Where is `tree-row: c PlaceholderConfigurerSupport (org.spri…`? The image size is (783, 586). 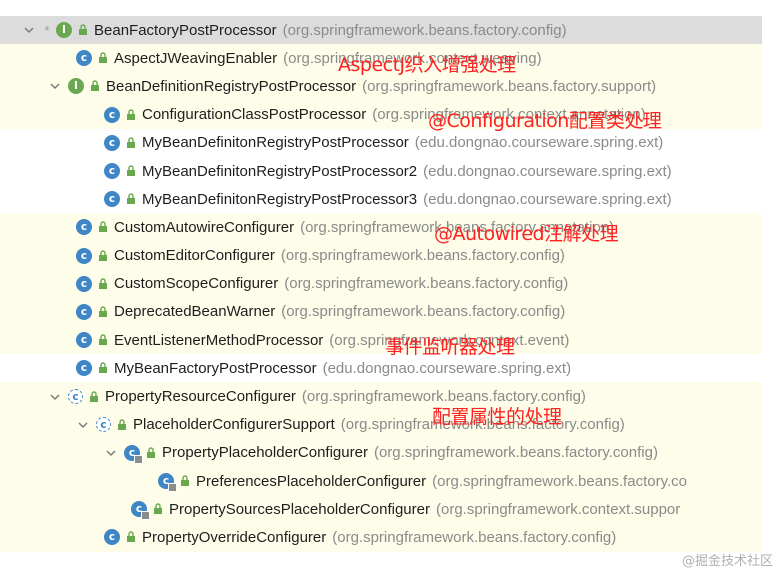
tree-row: c PlaceholderConfigurerSupport (org.spri… is located at coordinates (381, 424).